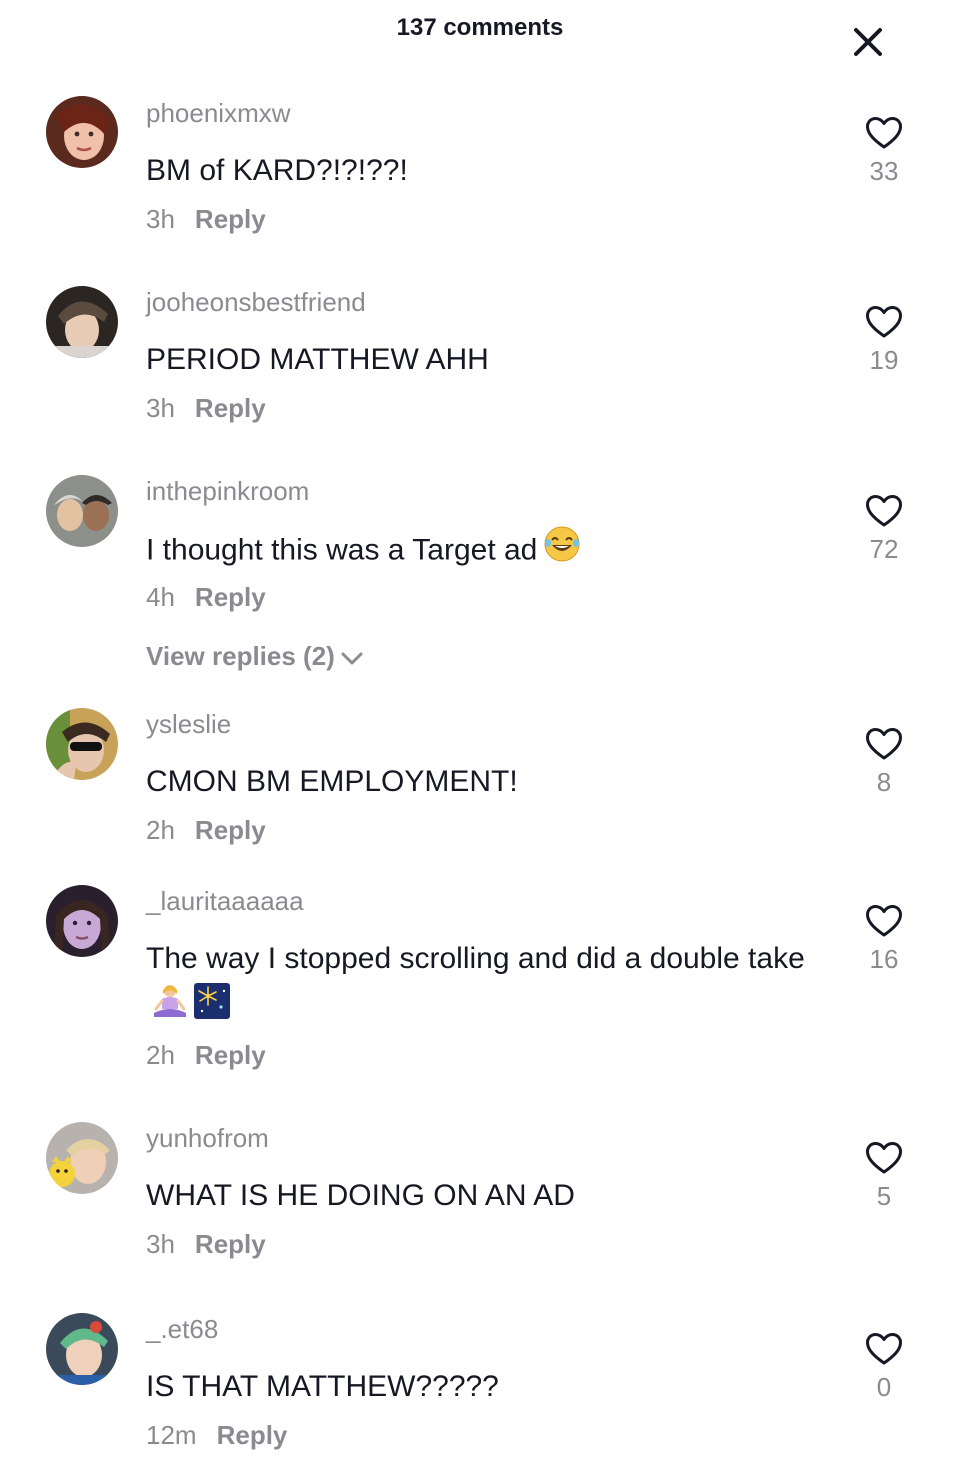  What do you see at coordinates (171, 1435) in the screenshot?
I see `comment-time: 12m` at bounding box center [171, 1435].